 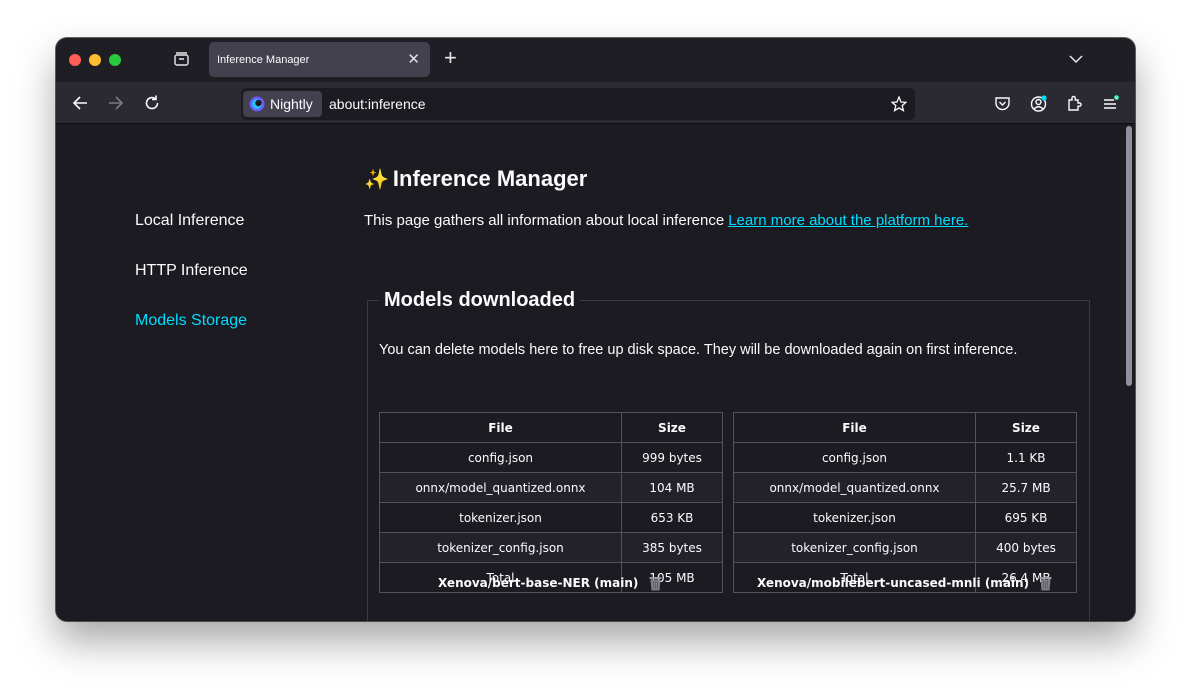 What do you see at coordinates (413, 59) in the screenshot?
I see `close-icon: ✕` at bounding box center [413, 59].